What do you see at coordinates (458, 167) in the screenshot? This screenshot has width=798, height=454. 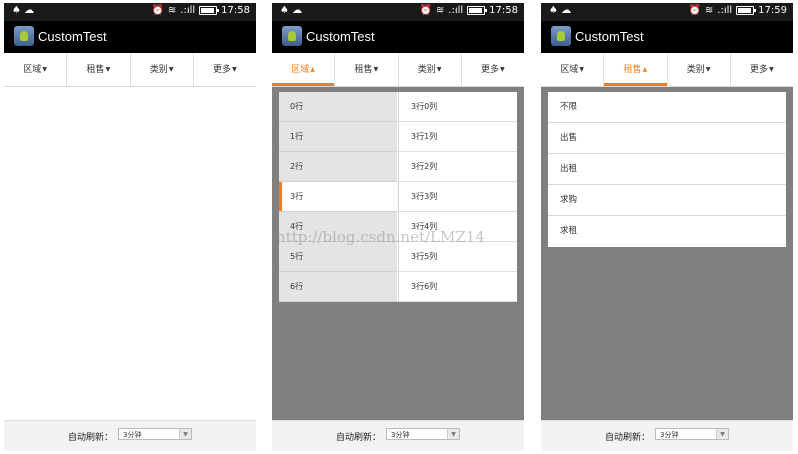 I see `list-item: 3行2列` at bounding box center [458, 167].